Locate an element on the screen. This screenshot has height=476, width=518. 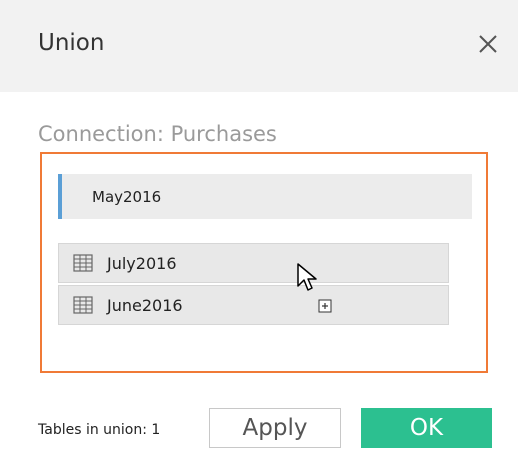
apply-button: Apply is located at coordinates (275, 428).